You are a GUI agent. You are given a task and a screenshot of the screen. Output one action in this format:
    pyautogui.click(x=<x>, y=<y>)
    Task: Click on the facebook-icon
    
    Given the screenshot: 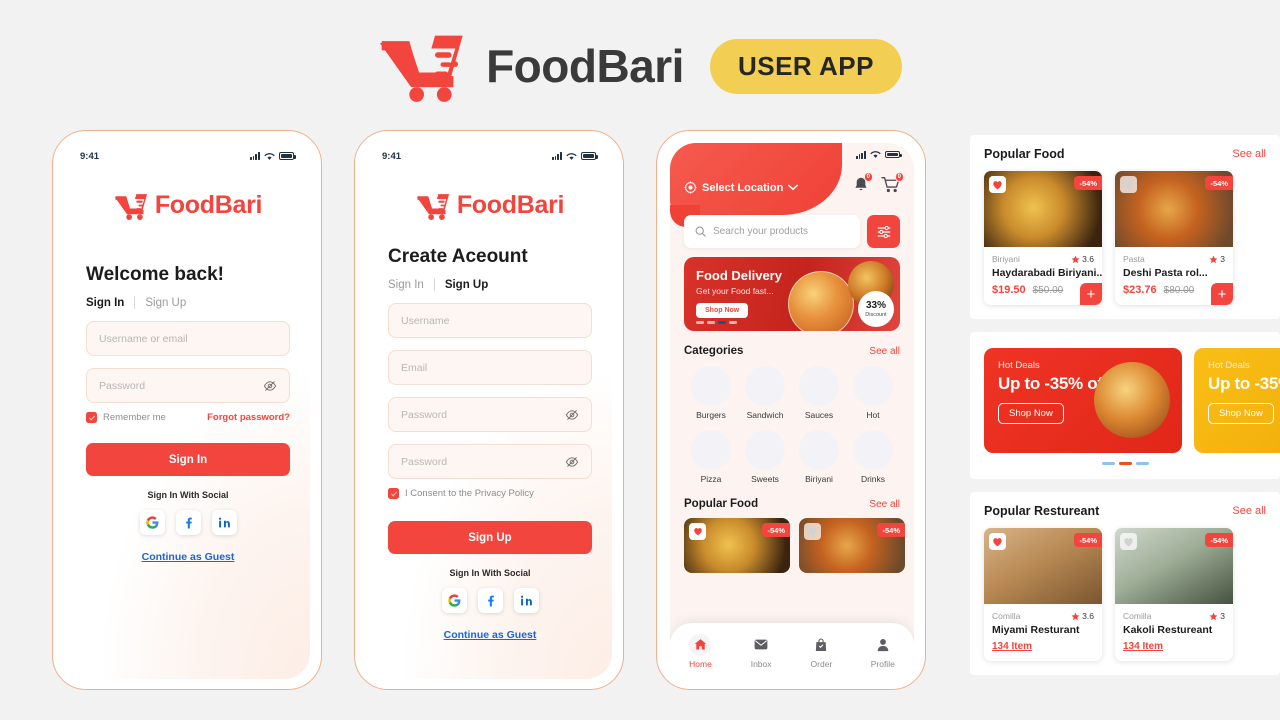 What is the action you would take?
    pyautogui.click(x=188, y=523)
    